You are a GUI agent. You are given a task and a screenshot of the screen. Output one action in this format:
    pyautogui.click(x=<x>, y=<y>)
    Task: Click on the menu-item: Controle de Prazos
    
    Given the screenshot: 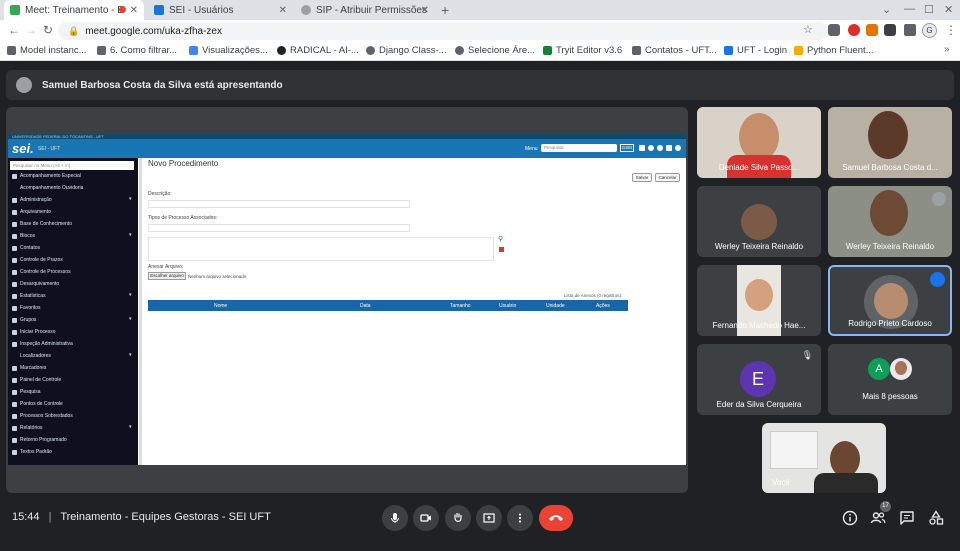 What is the action you would take?
    pyautogui.click(x=37, y=260)
    